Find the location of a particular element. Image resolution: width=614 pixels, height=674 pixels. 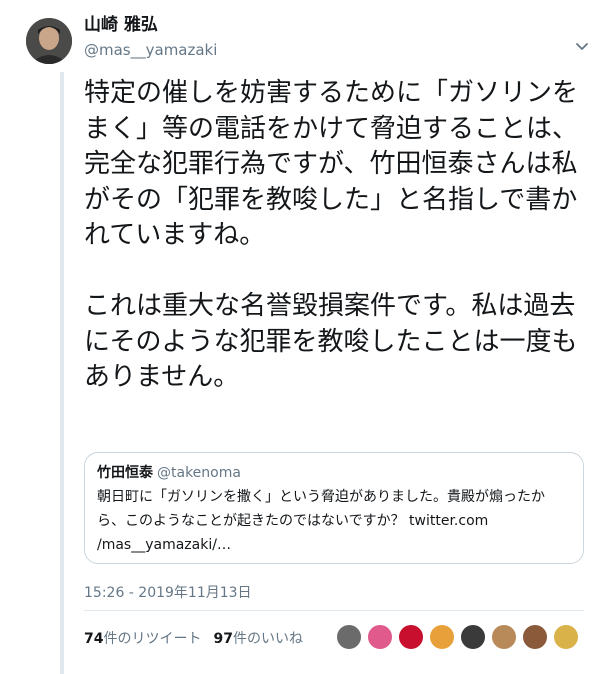

user-handle: @mas__yamazaki is located at coordinates (150, 50).